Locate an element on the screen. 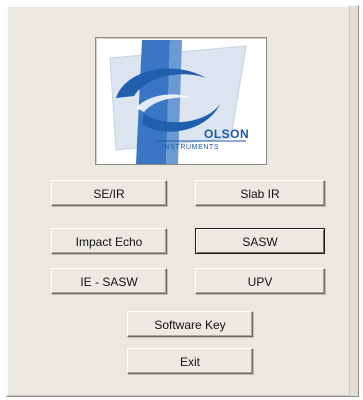  software-key-button: Software Key is located at coordinates (190, 324).